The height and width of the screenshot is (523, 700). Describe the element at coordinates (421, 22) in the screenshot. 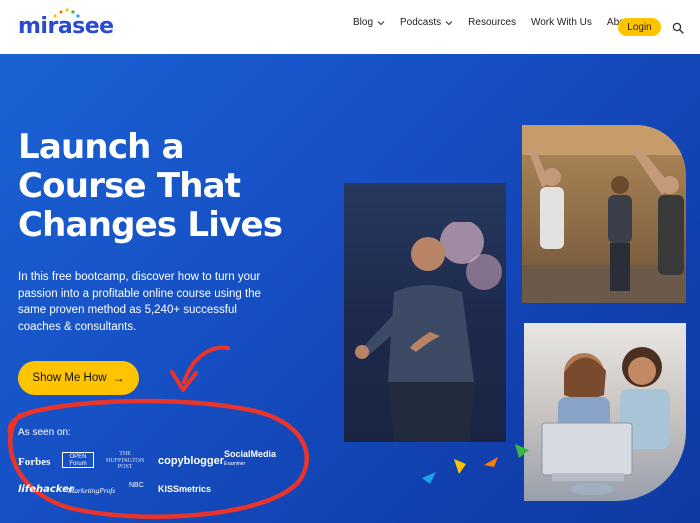

I see `nav-podcasts-label: Podcasts` at that location.